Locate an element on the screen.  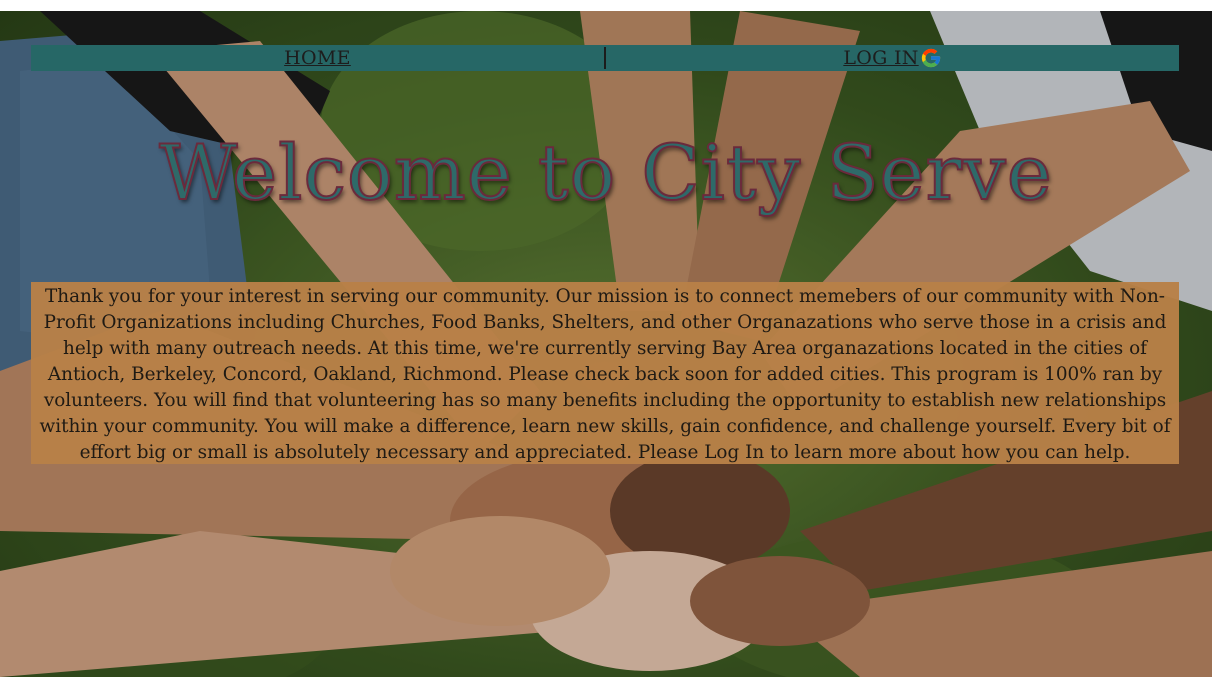
nav-login-cell: LOG IN is located at coordinates (892, 58).